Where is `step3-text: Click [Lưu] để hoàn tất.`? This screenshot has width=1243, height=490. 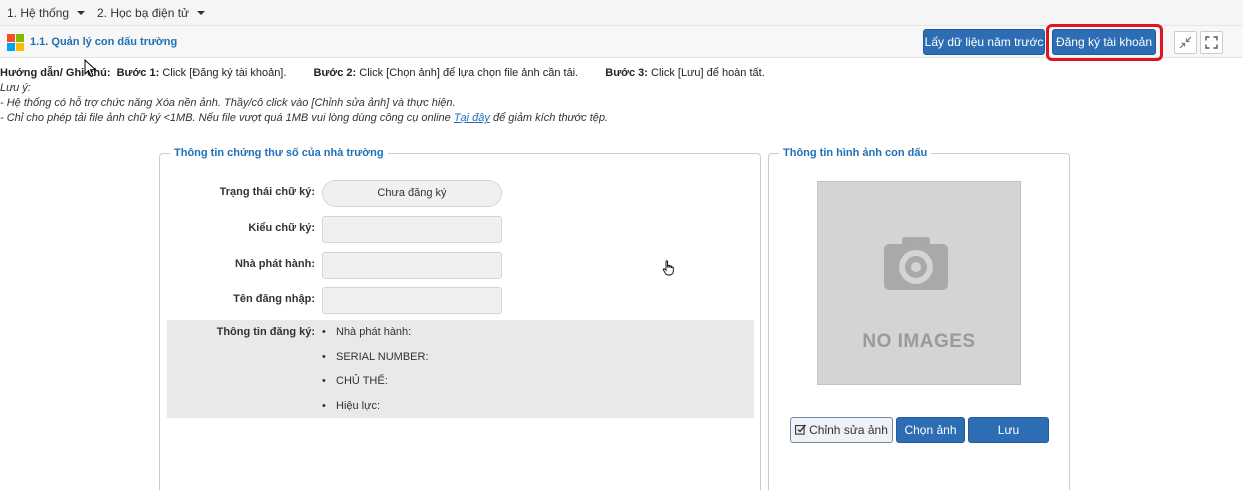 step3-text: Click [Lưu] để hoàn tất. is located at coordinates (708, 73).